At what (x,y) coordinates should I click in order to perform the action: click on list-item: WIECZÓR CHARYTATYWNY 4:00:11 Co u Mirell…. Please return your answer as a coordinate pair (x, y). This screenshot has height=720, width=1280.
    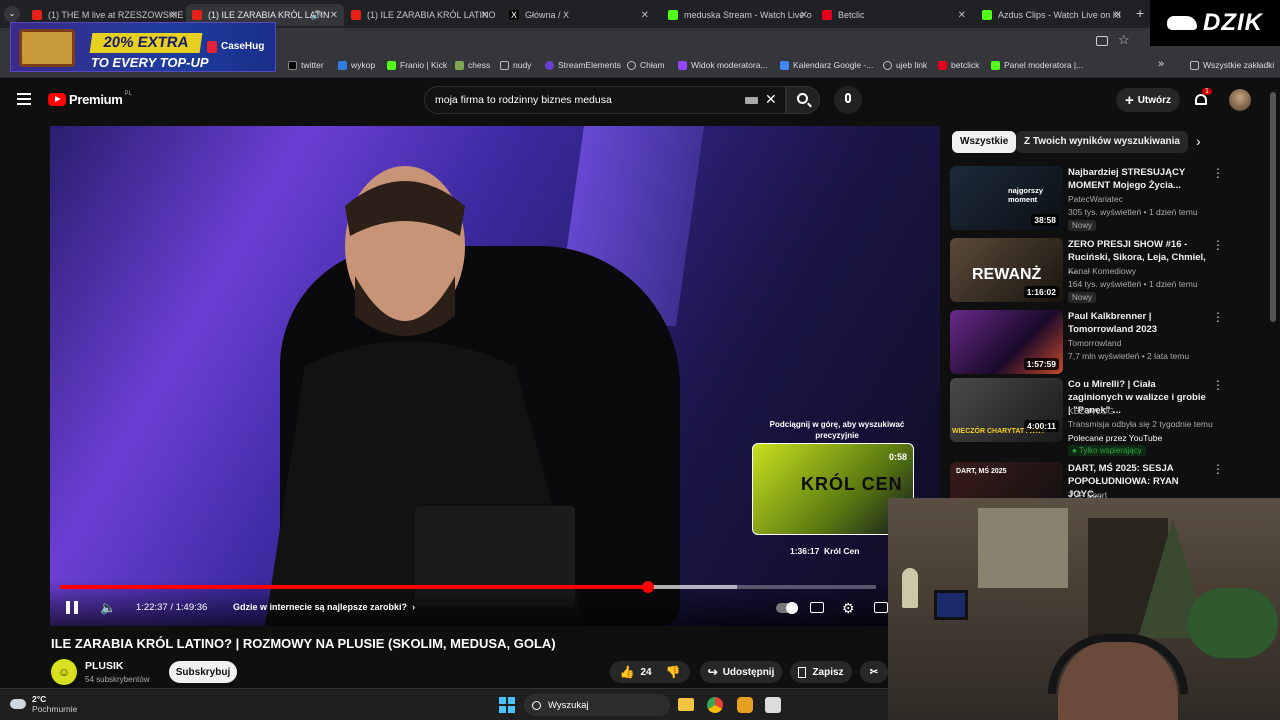
    Looking at the image, I should click on (1100, 418).